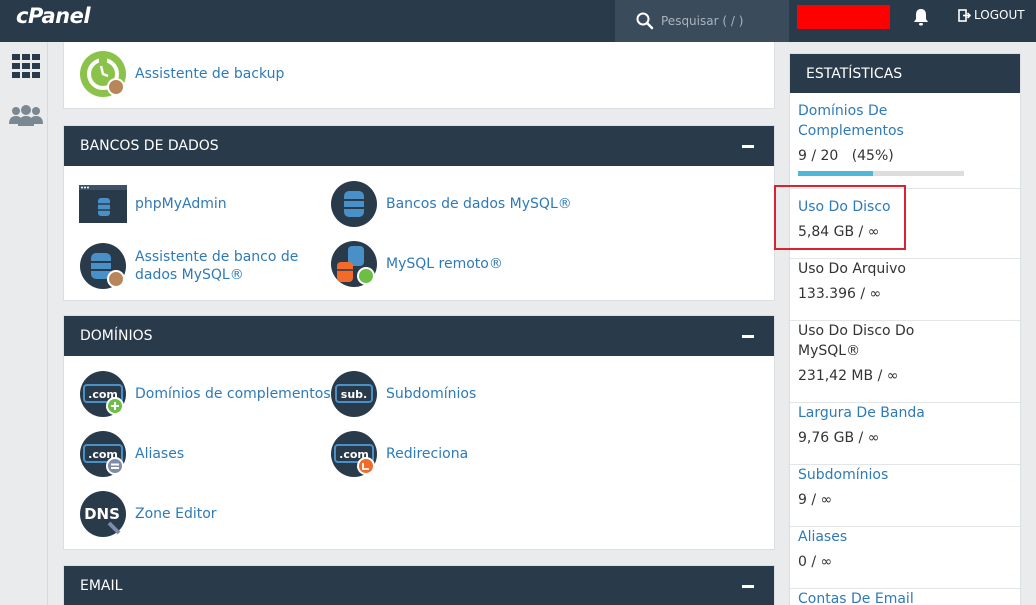 The image size is (1036, 605). I want to click on stat-progress-fill, so click(835, 173).